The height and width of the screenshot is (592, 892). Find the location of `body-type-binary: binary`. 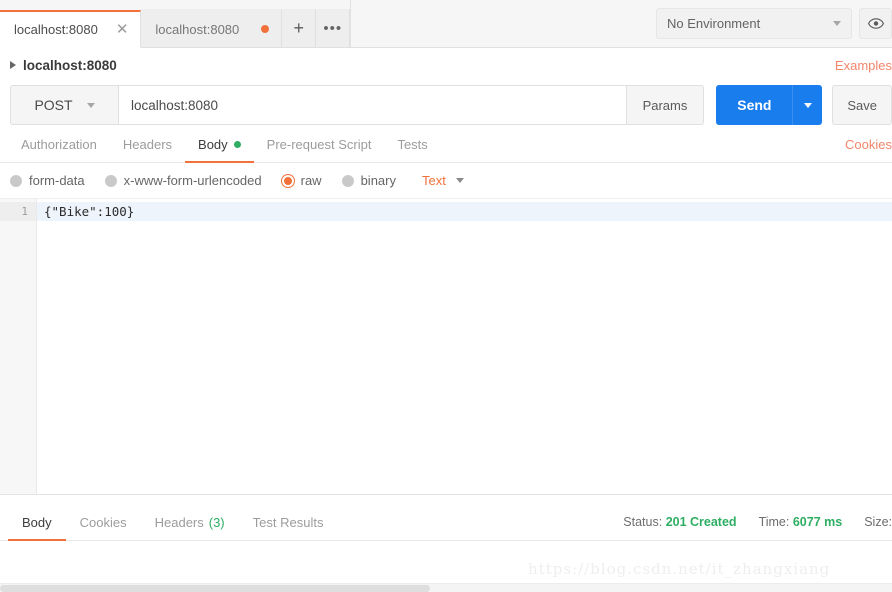

body-type-binary: binary is located at coordinates (374, 180).